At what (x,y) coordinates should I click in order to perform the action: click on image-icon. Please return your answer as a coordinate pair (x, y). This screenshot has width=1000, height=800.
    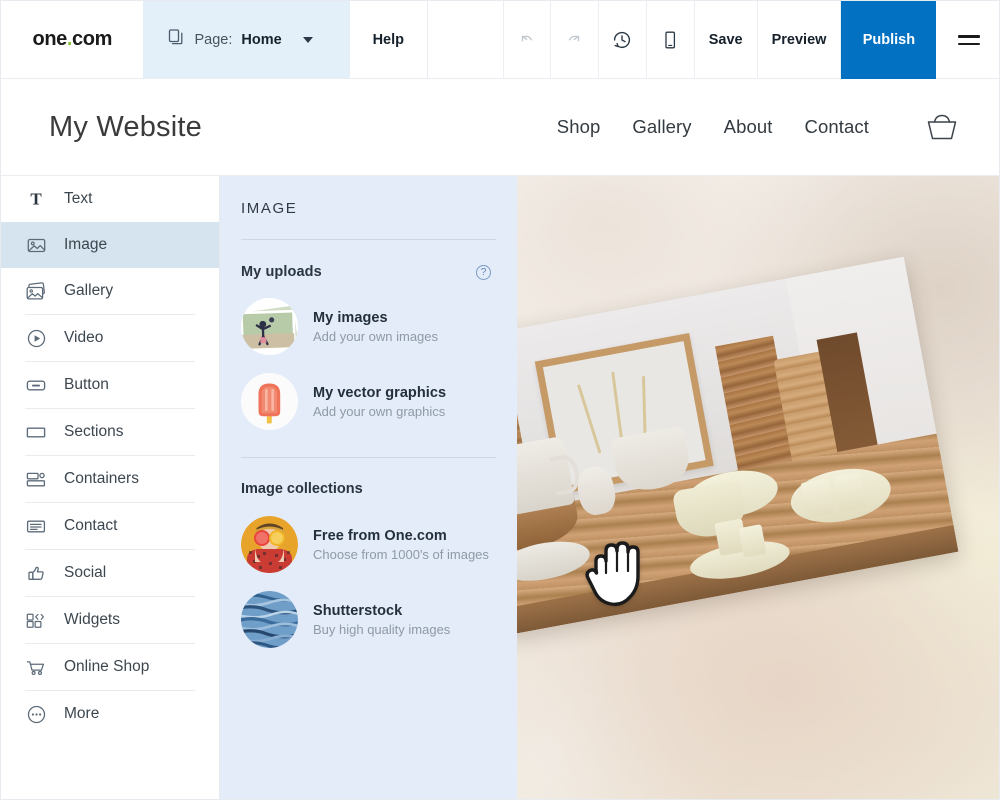
    Looking at the image, I should click on (36, 245).